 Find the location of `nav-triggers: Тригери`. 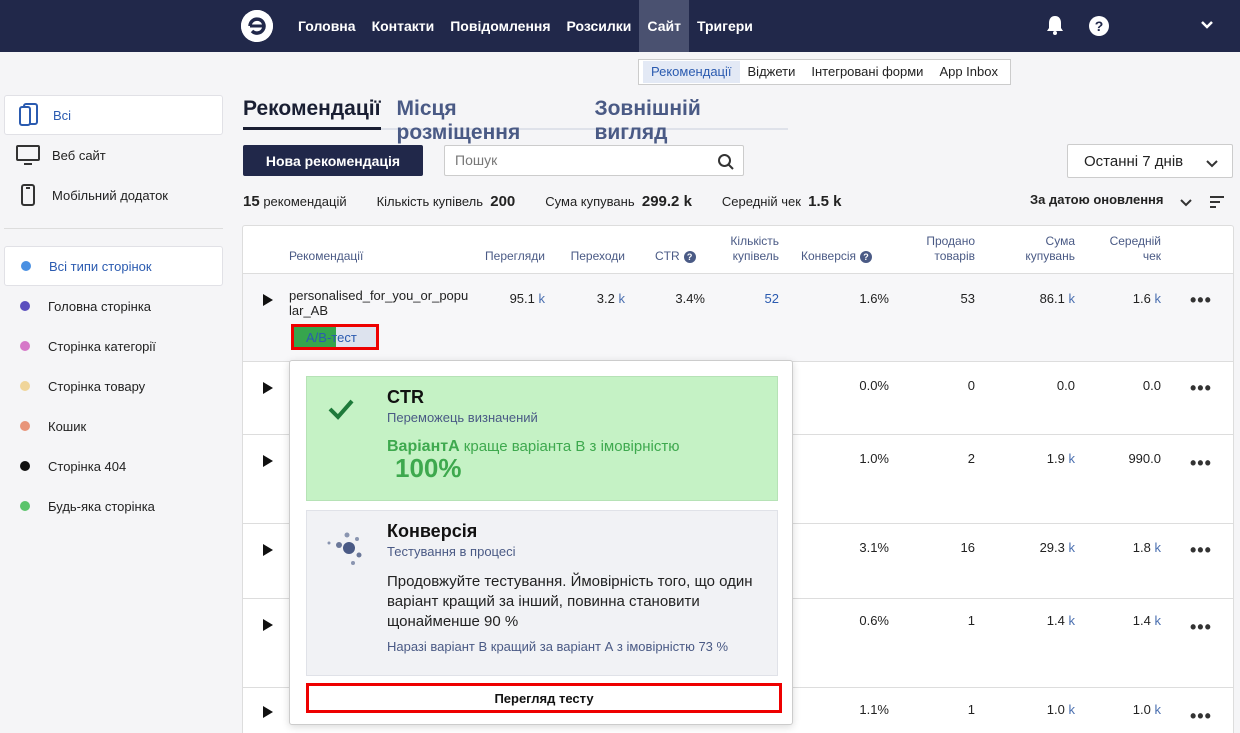

nav-triggers: Тригери is located at coordinates (725, 26).